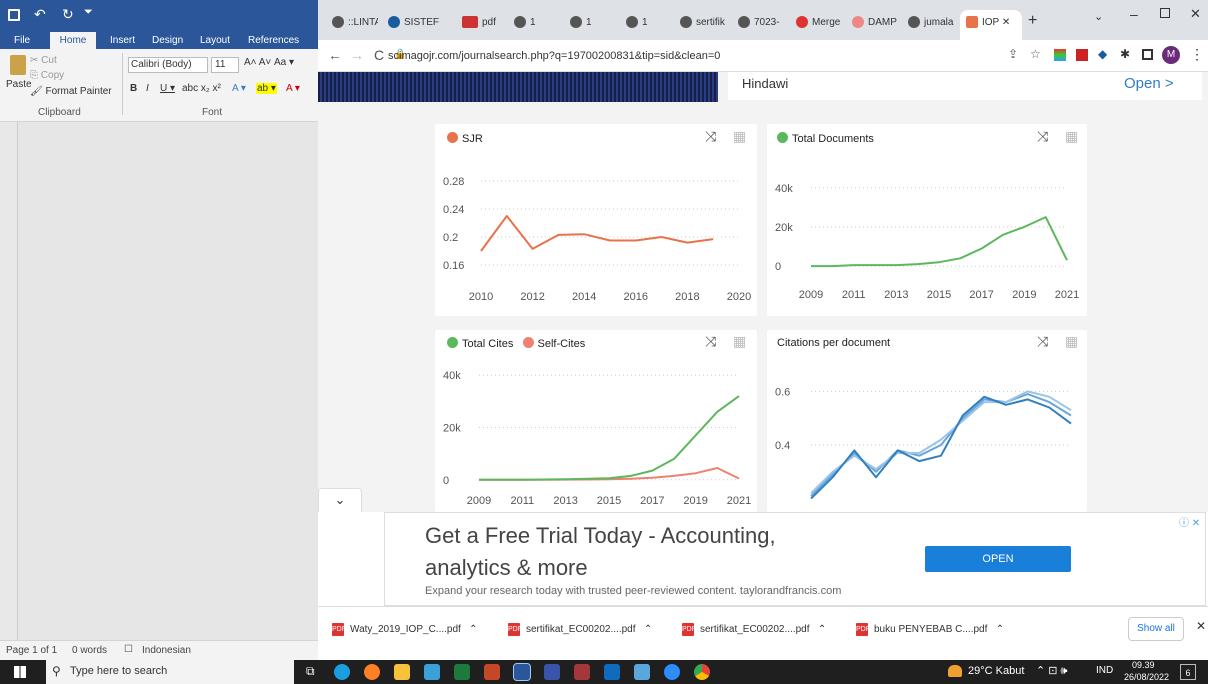  I want to click on clock-time: 09.39, so click(1143, 665).